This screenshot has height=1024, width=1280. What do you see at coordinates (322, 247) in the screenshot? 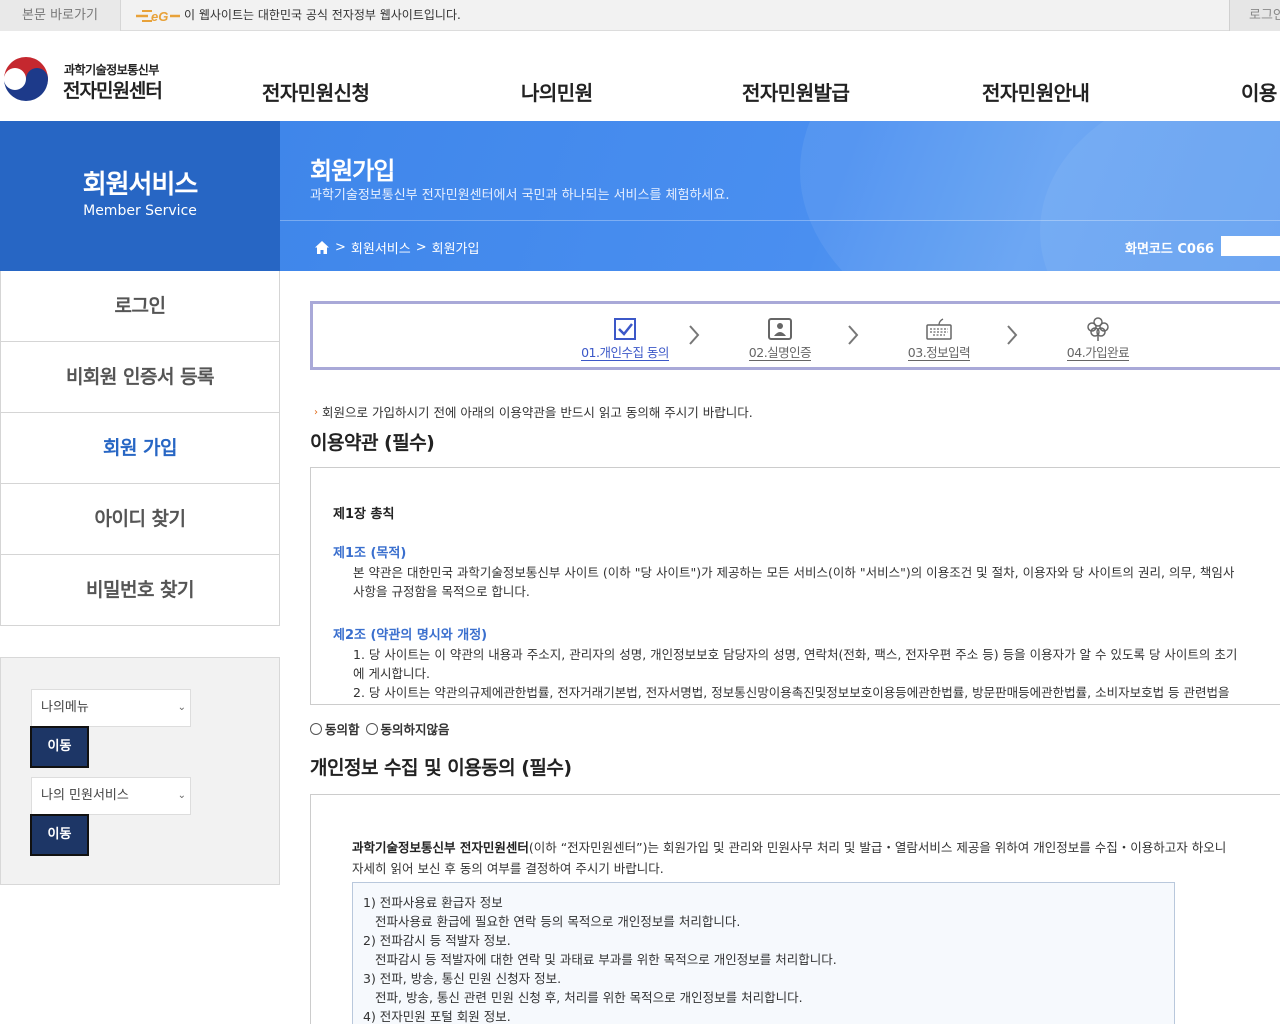
I see `home-icon` at bounding box center [322, 247].